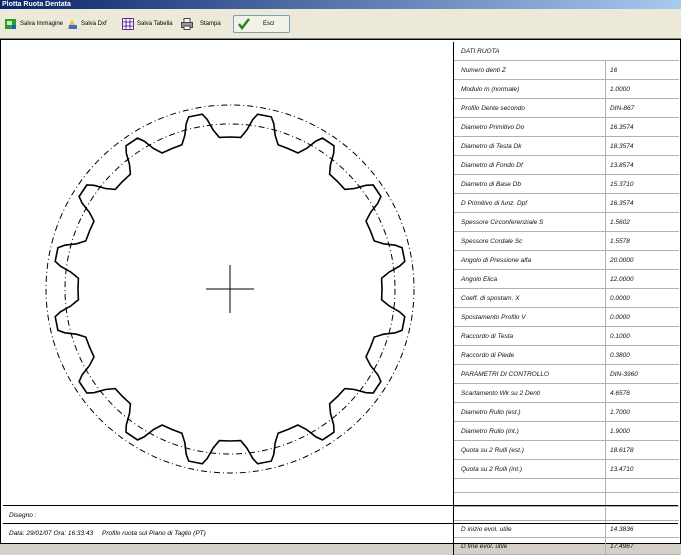 Image resolution: width=681 pixels, height=555 pixels. Describe the element at coordinates (566, 203) in the screenshot. I see `table-row: D Primitivo di funz. Dpf 16.3574` at that location.